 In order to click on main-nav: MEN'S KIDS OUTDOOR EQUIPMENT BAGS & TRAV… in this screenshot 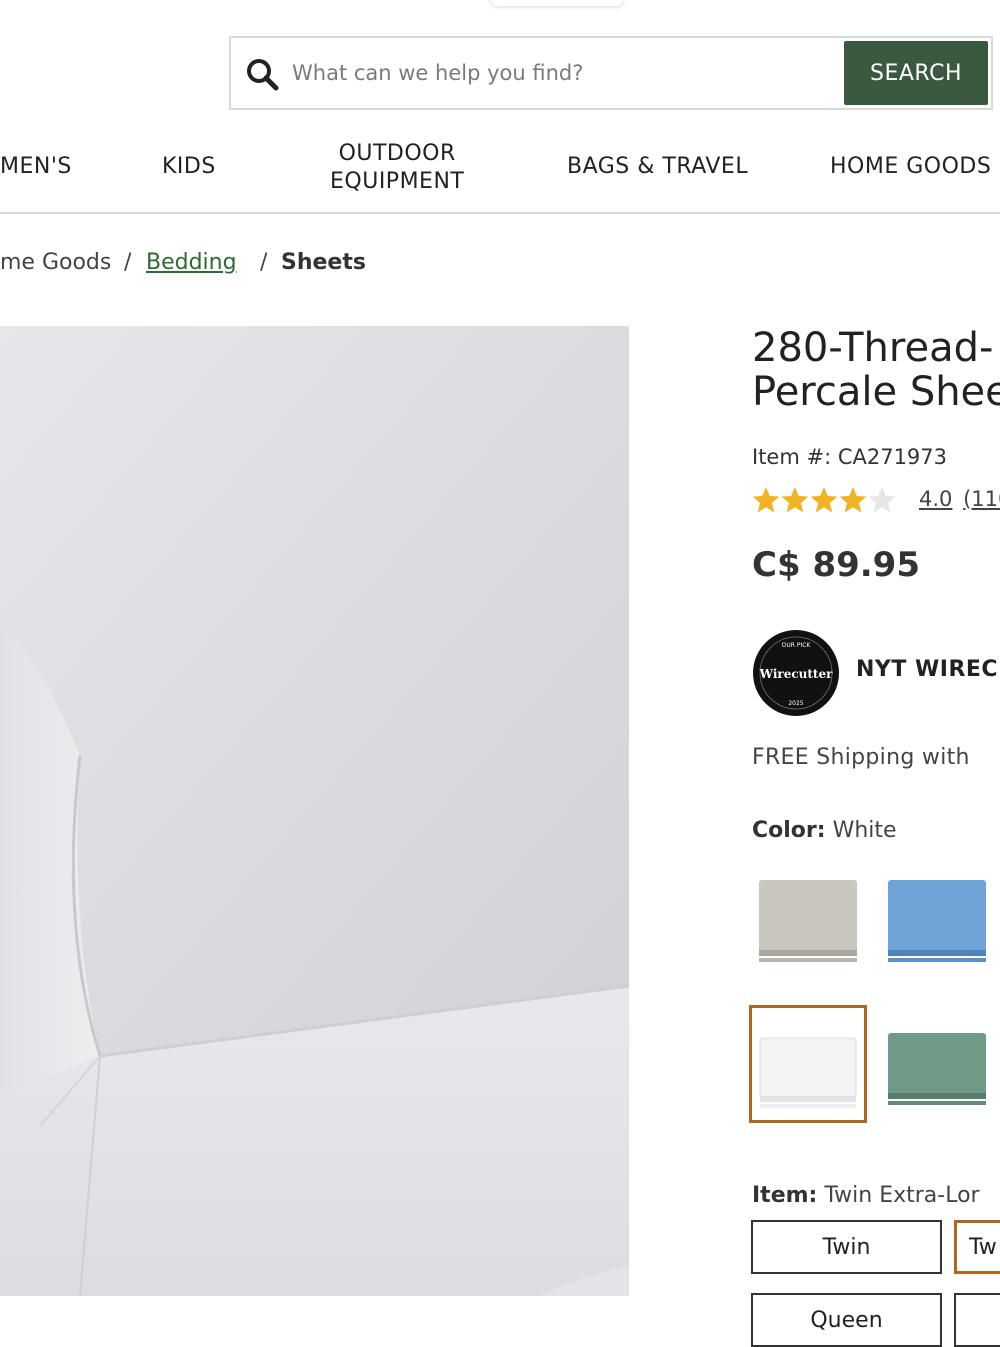, I will do `click(500, 170)`.